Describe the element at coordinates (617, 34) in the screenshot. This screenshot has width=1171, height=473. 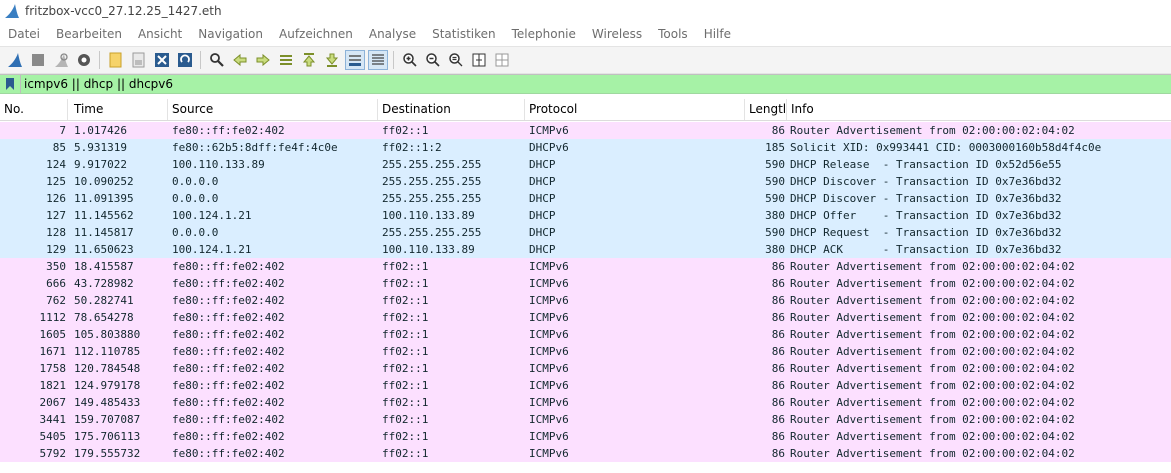
I see `menu-wireless: Wireless` at that location.